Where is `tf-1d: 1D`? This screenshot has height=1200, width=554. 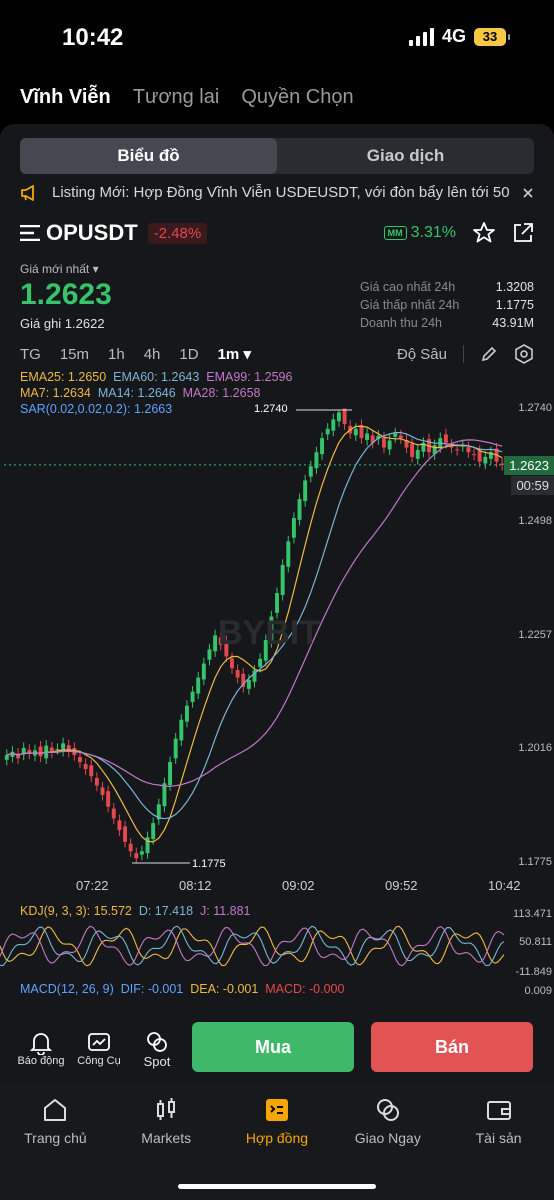 tf-1d: 1D is located at coordinates (188, 354).